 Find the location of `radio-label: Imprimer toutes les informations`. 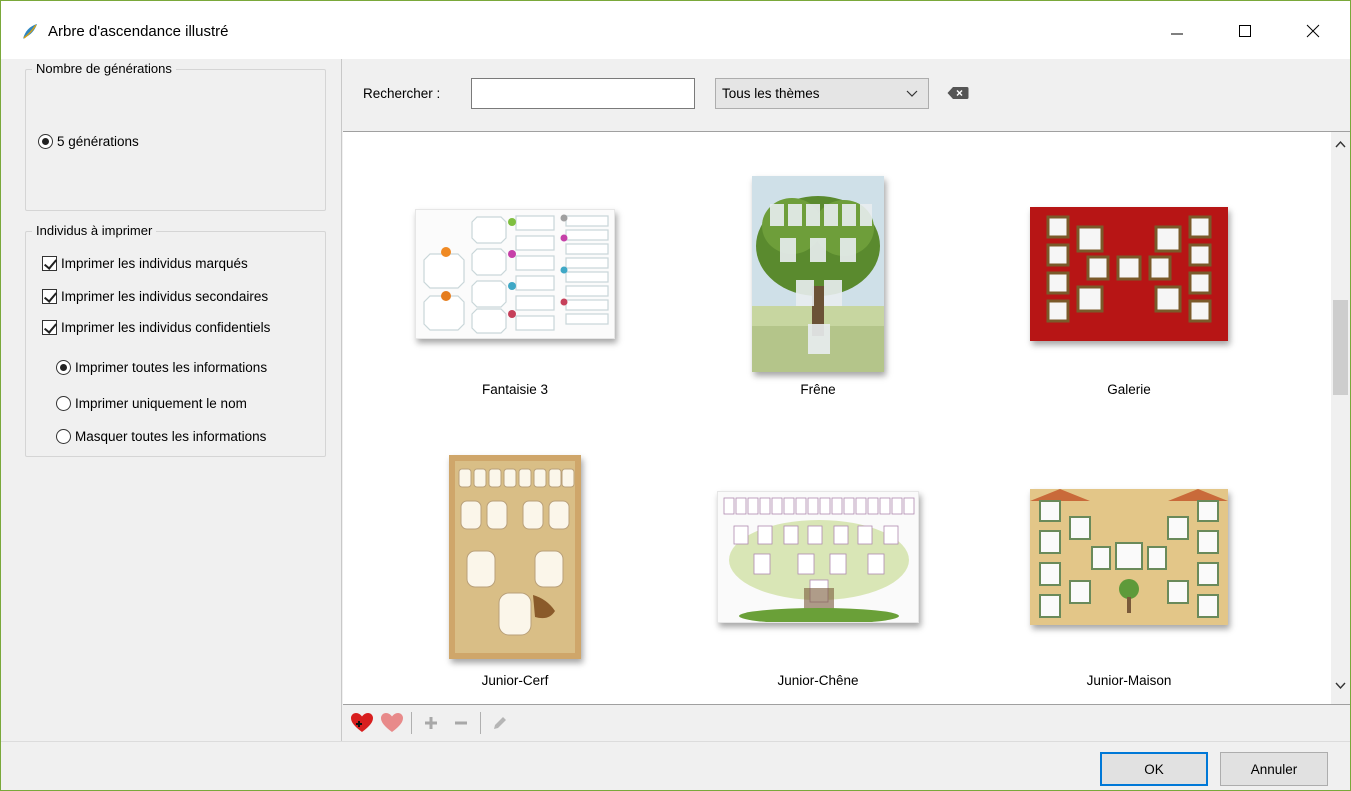

radio-label: Imprimer toutes les informations is located at coordinates (171, 367).